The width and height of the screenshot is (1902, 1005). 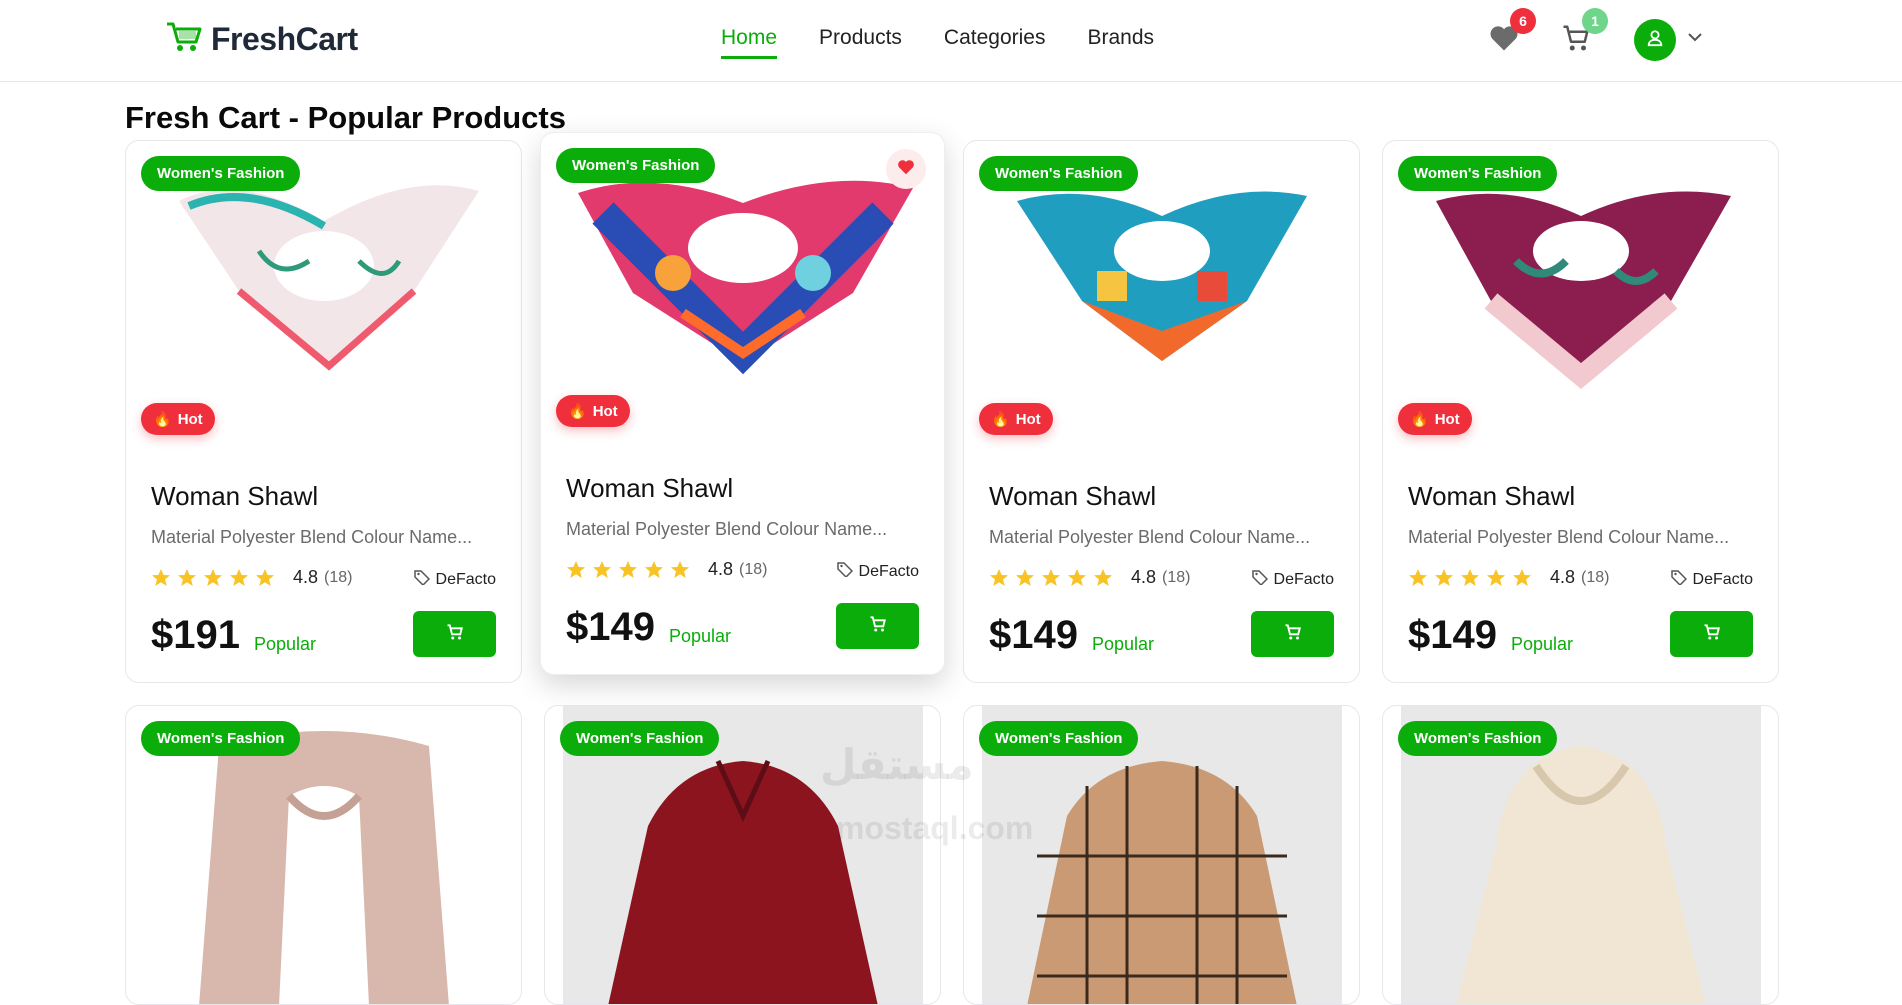 I want to click on wishlist-count-badge: 6, so click(x=1523, y=21).